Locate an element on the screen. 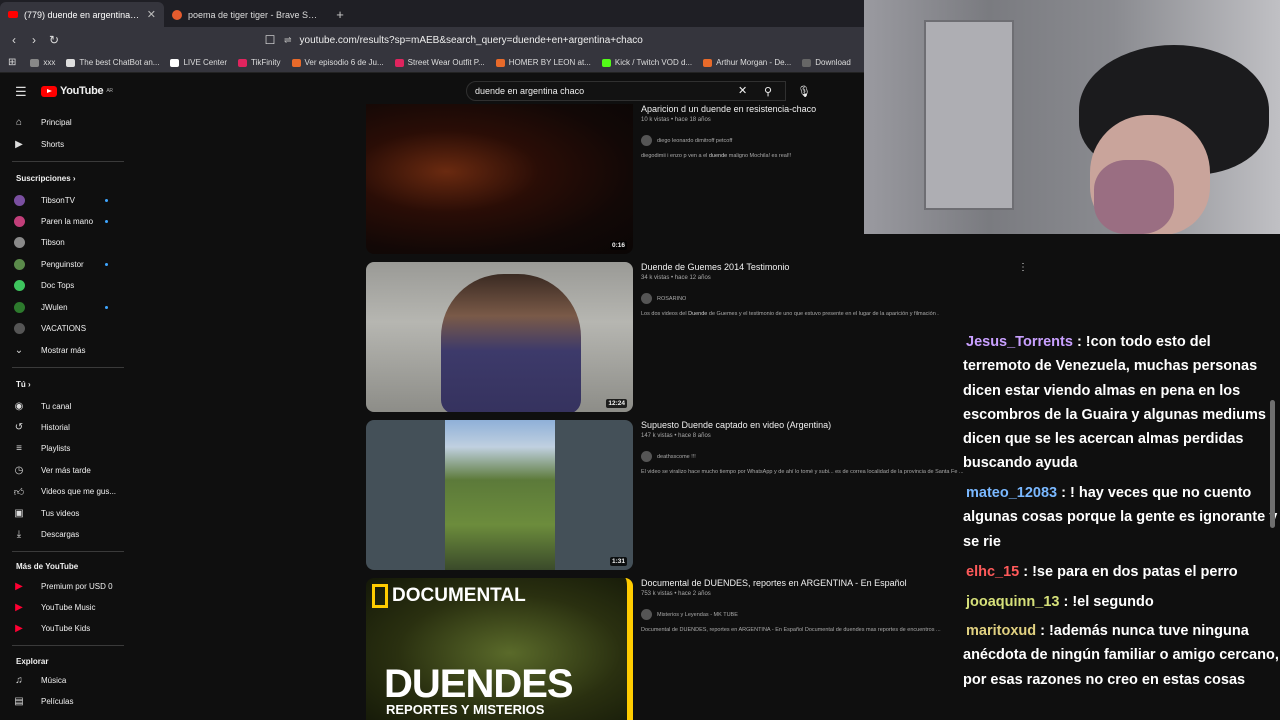 The image size is (1280, 720). sidebar-item: ⌂ Principal is located at coordinates (68, 122).